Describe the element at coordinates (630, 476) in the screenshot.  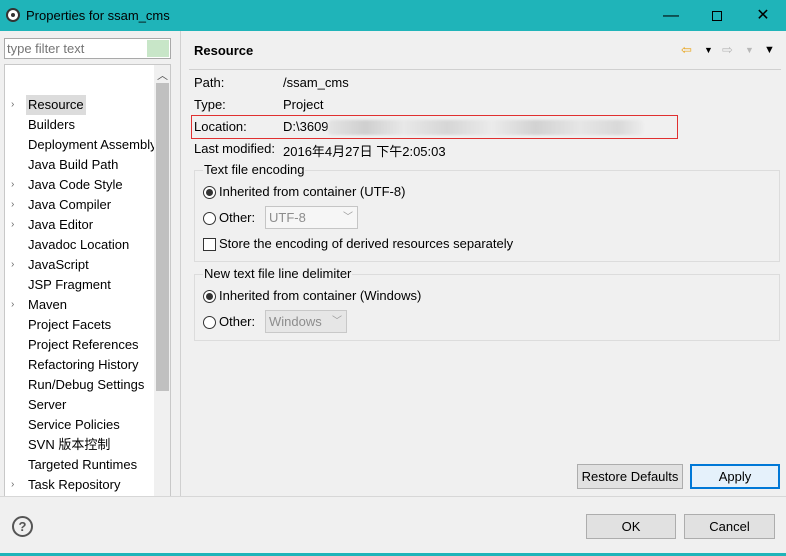
I see `restore-defaults-button: Restore Defaults` at that location.